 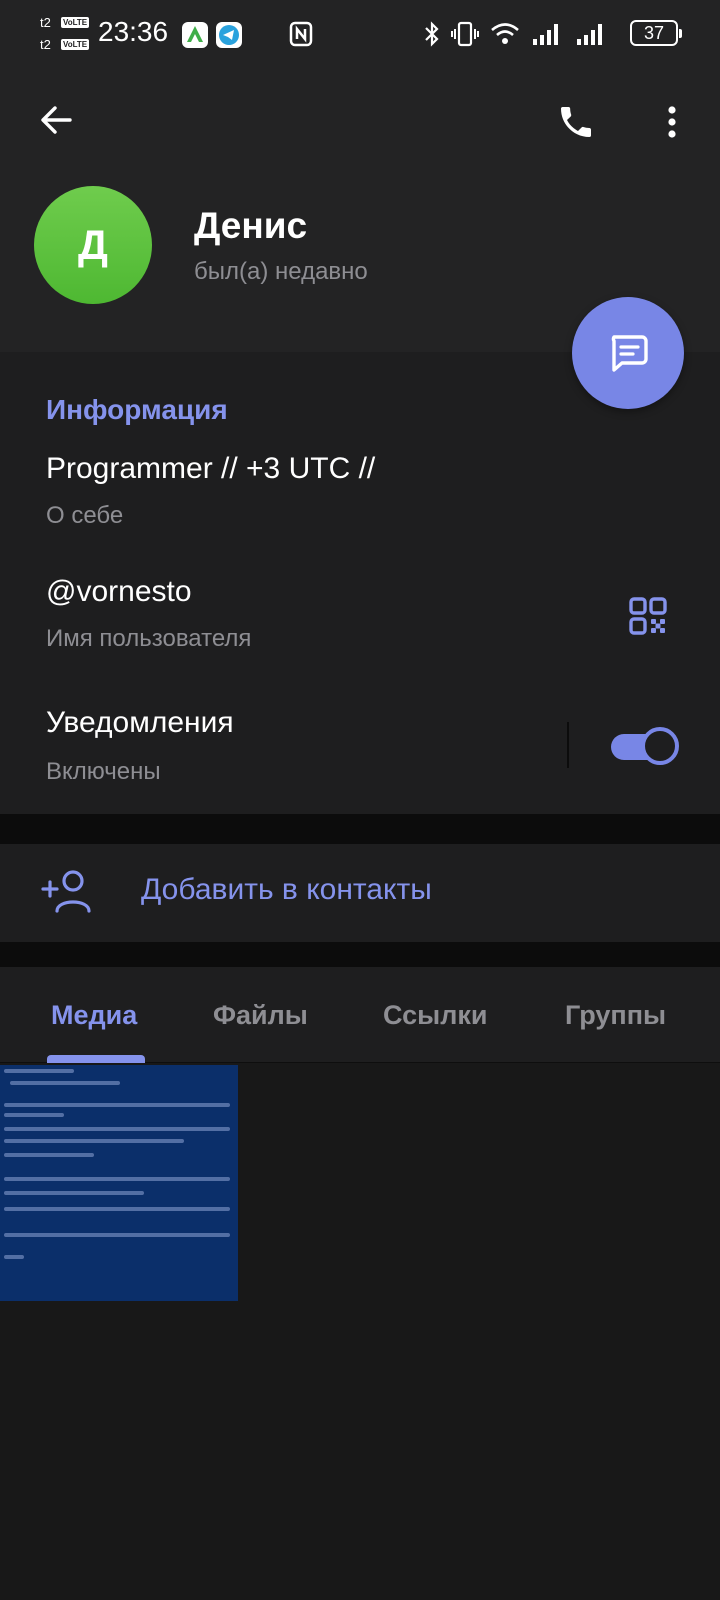 What do you see at coordinates (45, 22) in the screenshot?
I see `sim1-label: t2` at bounding box center [45, 22].